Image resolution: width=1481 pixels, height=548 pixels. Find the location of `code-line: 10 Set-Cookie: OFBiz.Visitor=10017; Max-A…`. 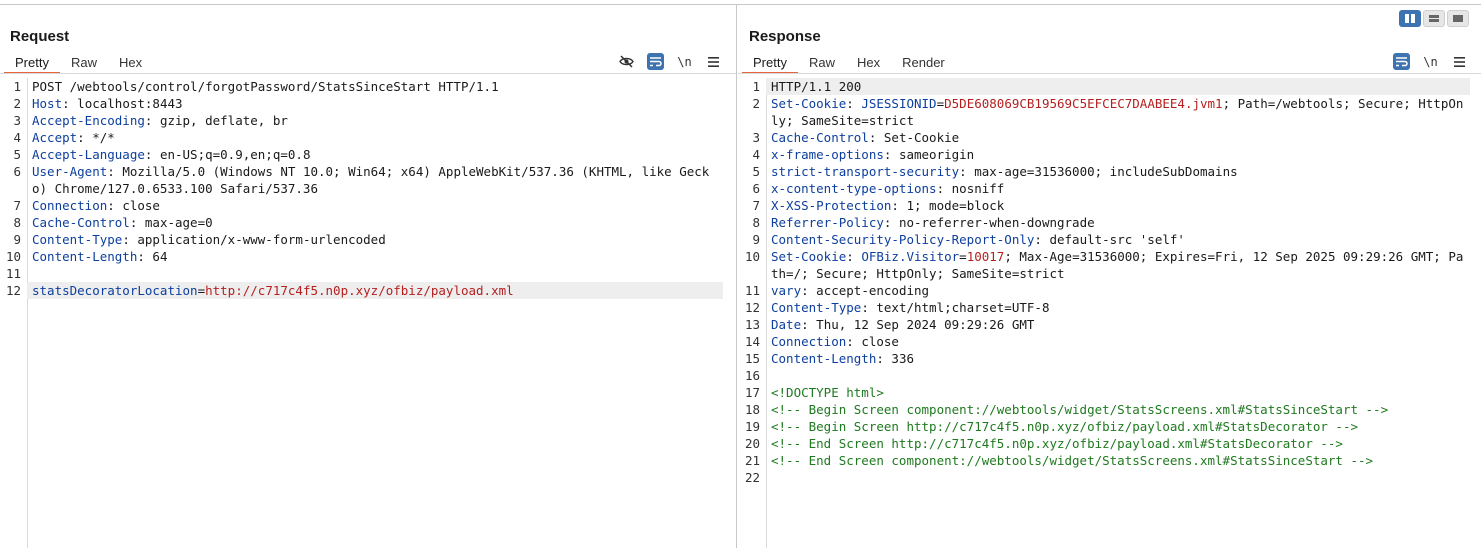

code-line: 10 Set-Cookie: OFBiz.Visitor=10017; Max-A… is located at coordinates (1109, 265).